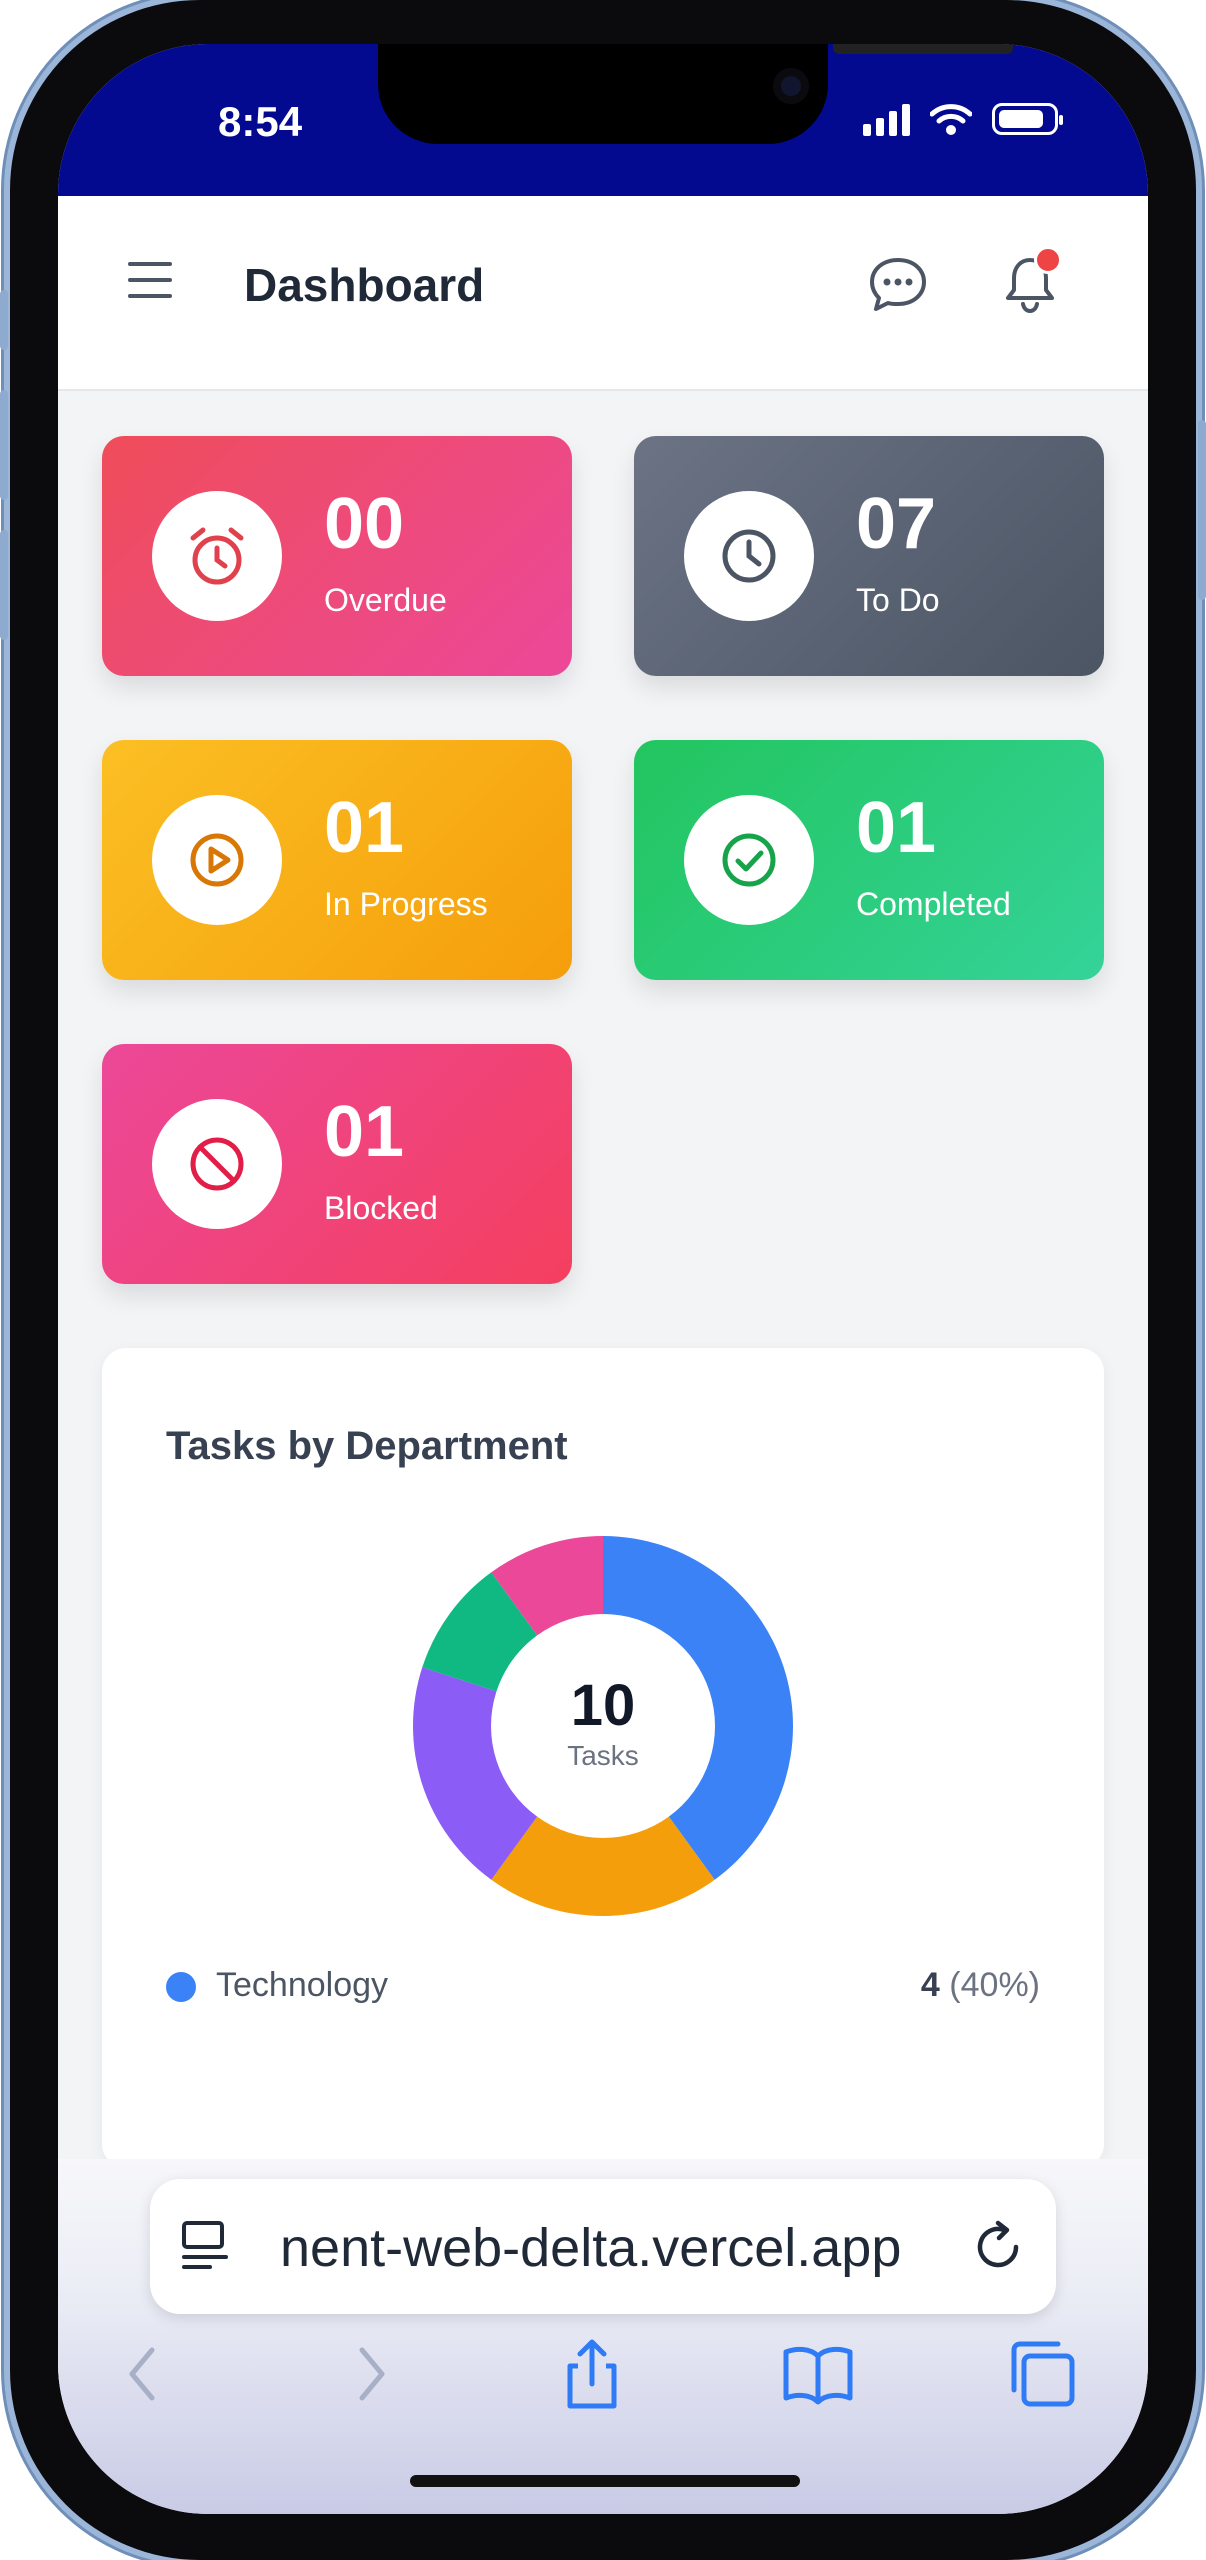  I want to click on todo-count: 07, so click(896, 524).